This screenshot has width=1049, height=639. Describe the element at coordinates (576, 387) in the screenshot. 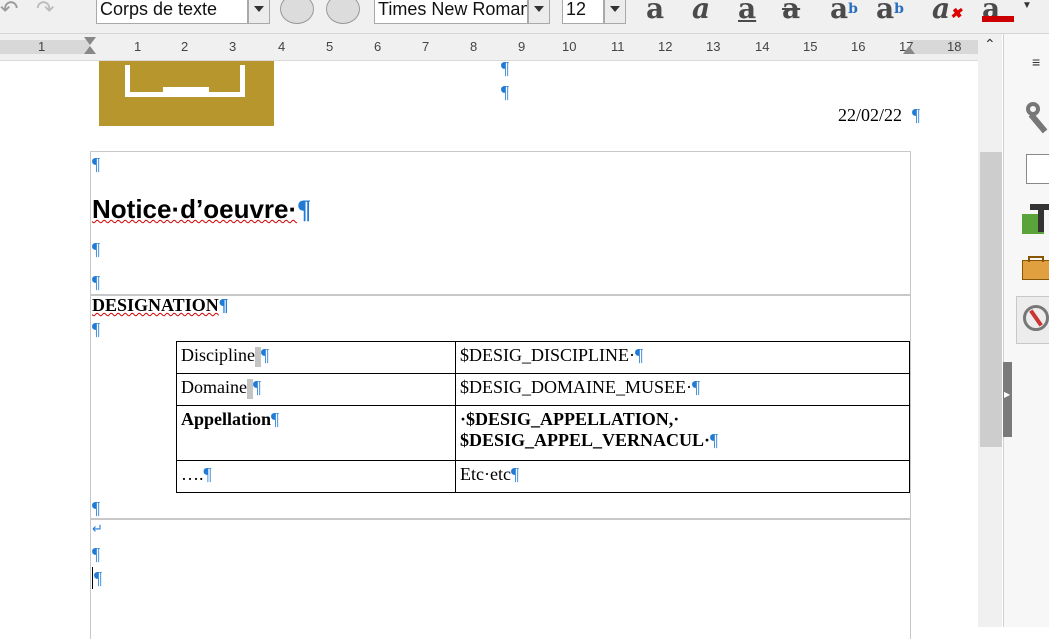

I see `cell-text: $DESIG_DOMAINE_MUSEE·` at that location.